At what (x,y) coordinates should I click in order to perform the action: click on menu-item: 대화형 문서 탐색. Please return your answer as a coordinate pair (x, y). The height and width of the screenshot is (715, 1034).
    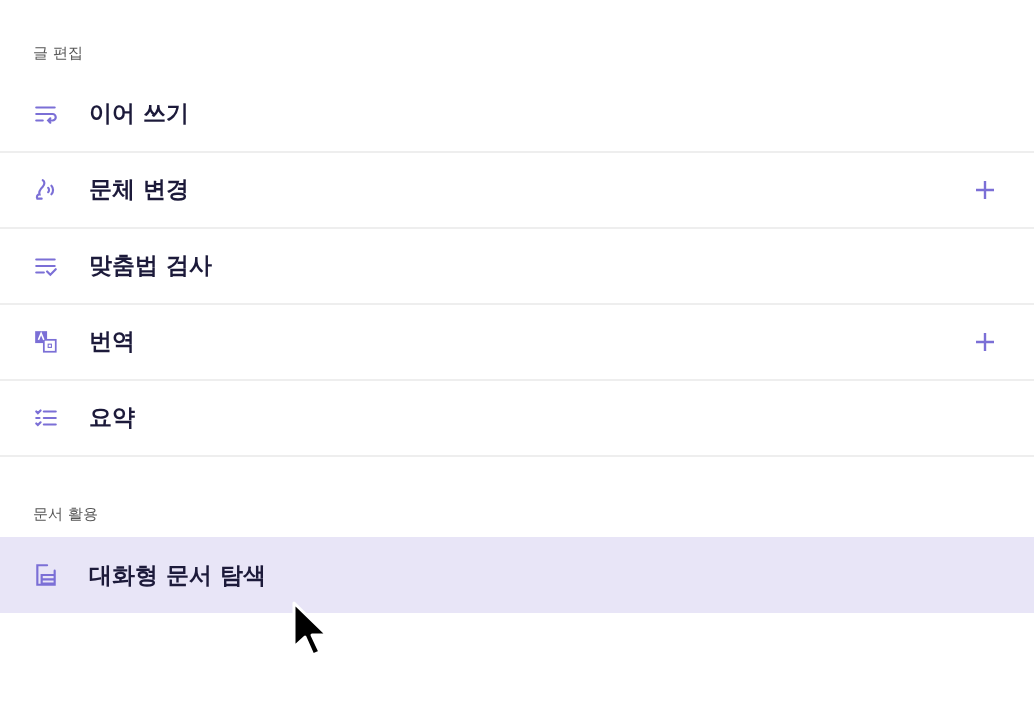
    Looking at the image, I should click on (517, 575).